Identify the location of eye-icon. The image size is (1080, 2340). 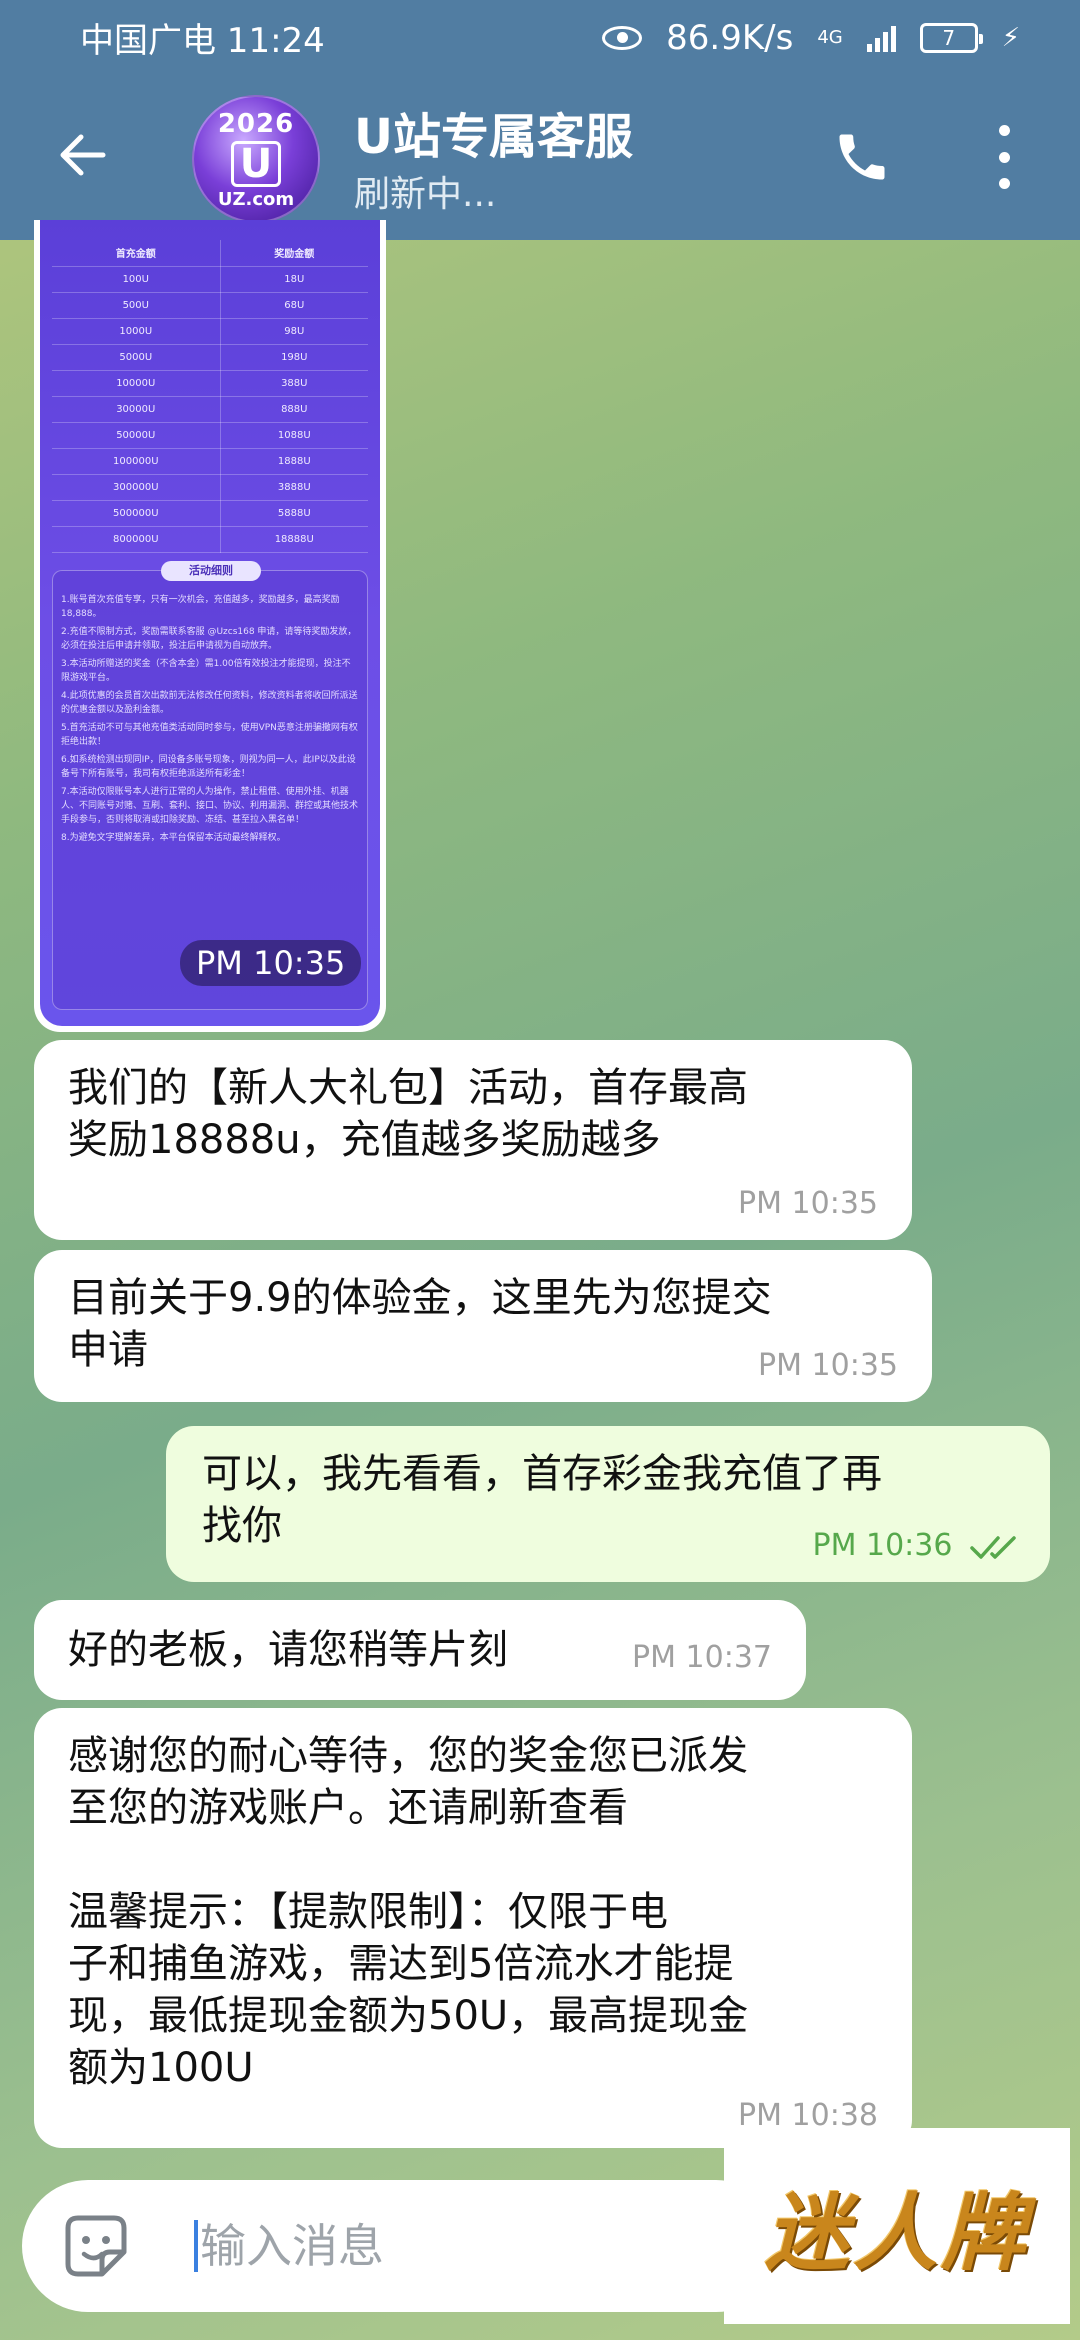
(622, 37).